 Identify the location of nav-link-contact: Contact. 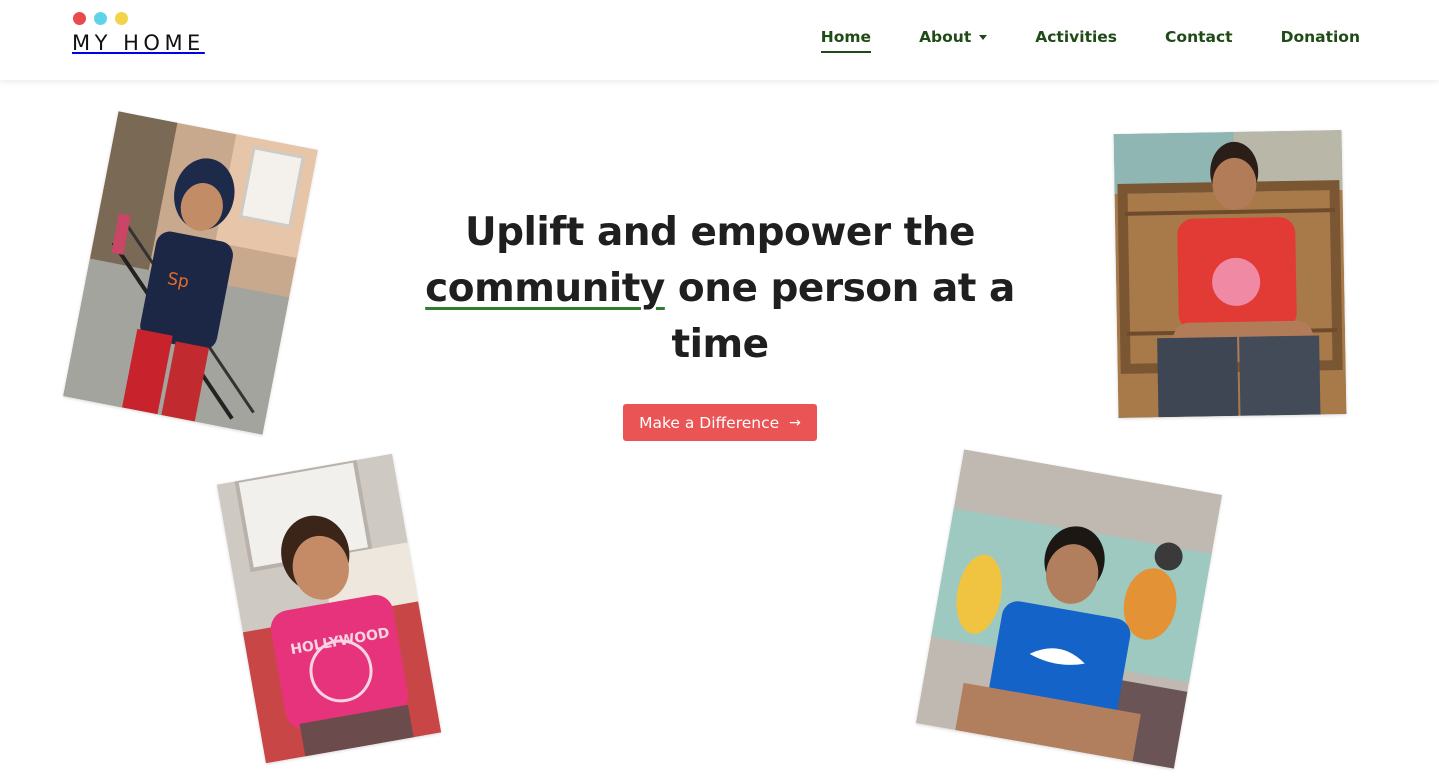
(1199, 37).